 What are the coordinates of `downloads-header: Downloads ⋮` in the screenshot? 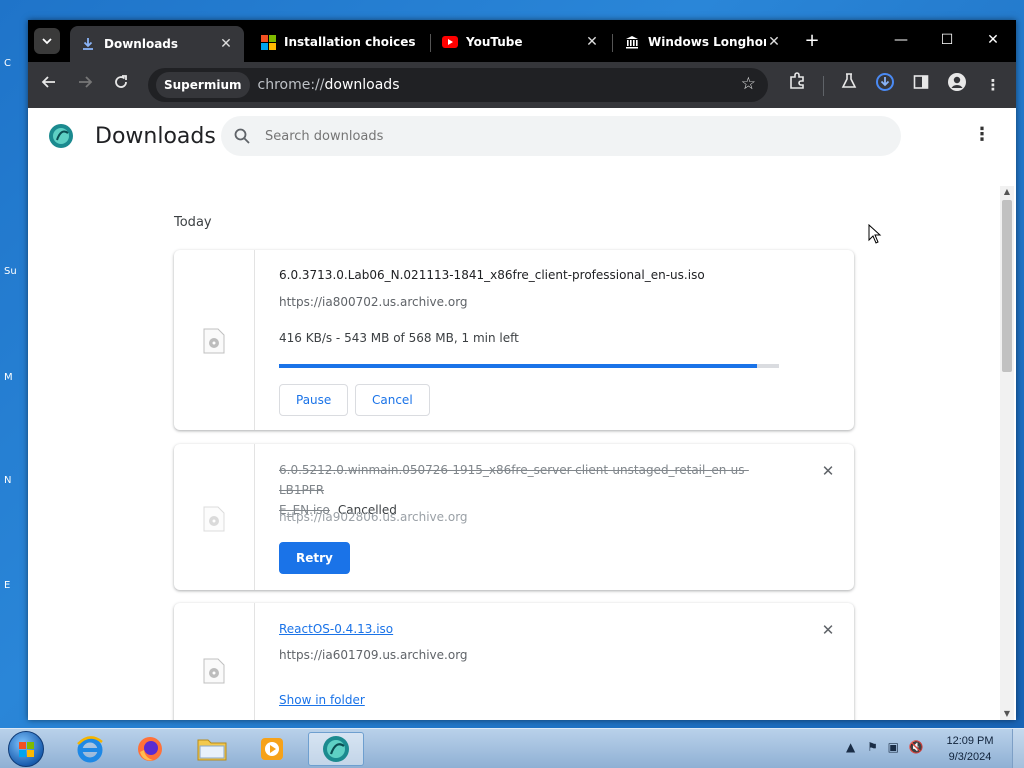 It's located at (522, 136).